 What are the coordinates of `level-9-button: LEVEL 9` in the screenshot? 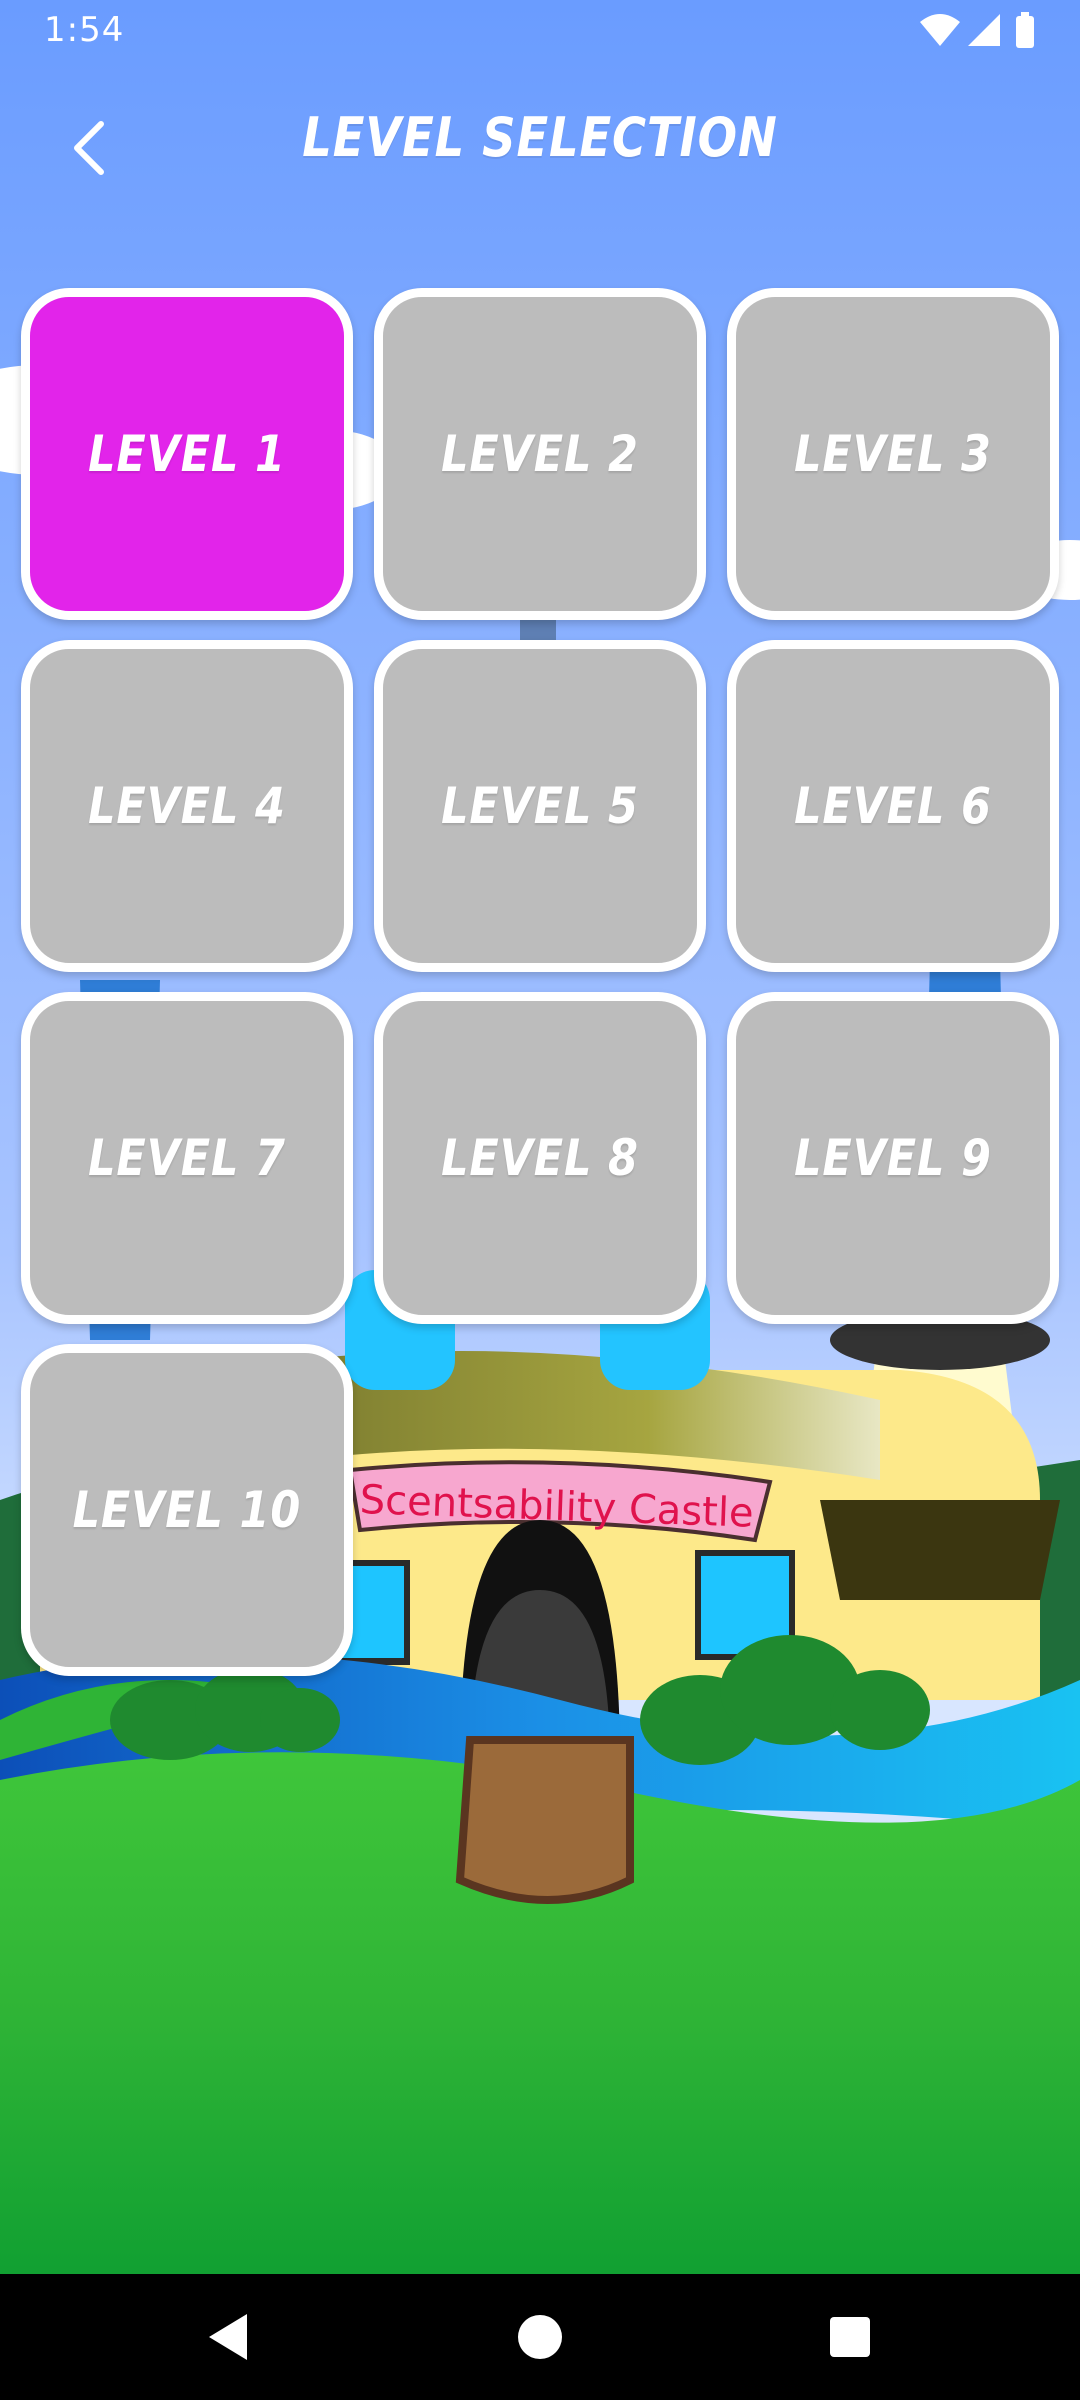 It's located at (893, 1158).